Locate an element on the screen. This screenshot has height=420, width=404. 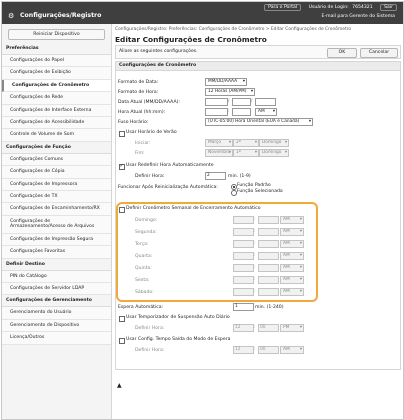
app-title: Configurações/Registro is located at coordinates (61, 15).